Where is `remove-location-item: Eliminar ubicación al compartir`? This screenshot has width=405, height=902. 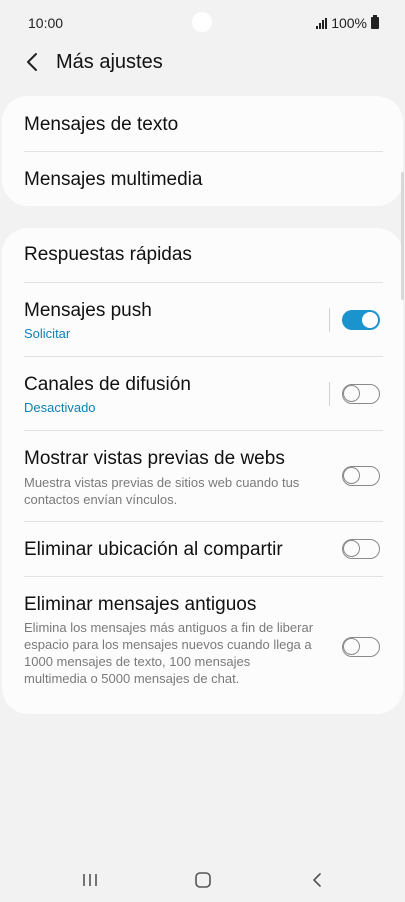 remove-location-item: Eliminar ubicación al compartir is located at coordinates (202, 549).